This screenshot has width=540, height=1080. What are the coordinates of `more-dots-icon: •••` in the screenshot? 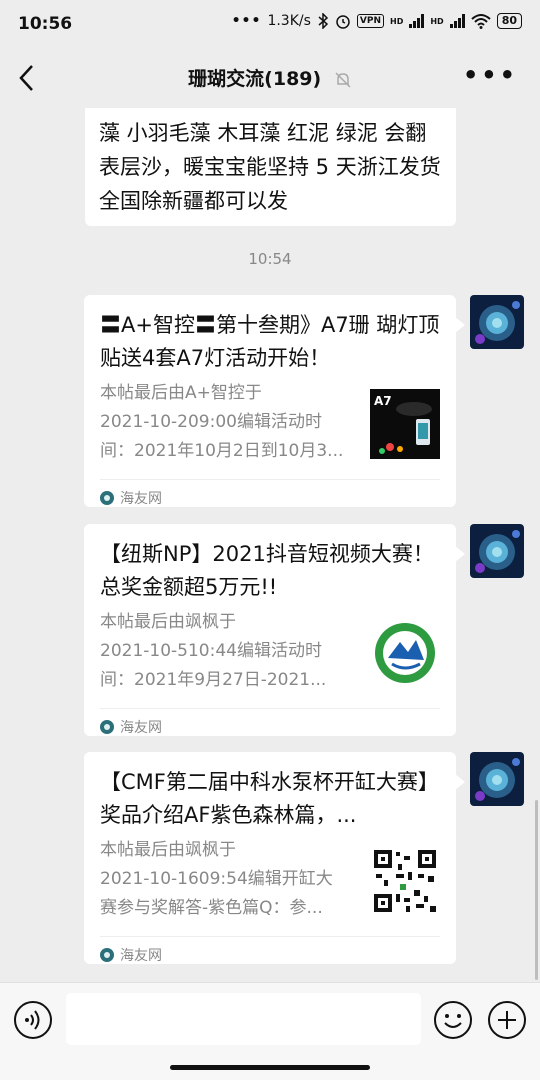 It's located at (490, 75).